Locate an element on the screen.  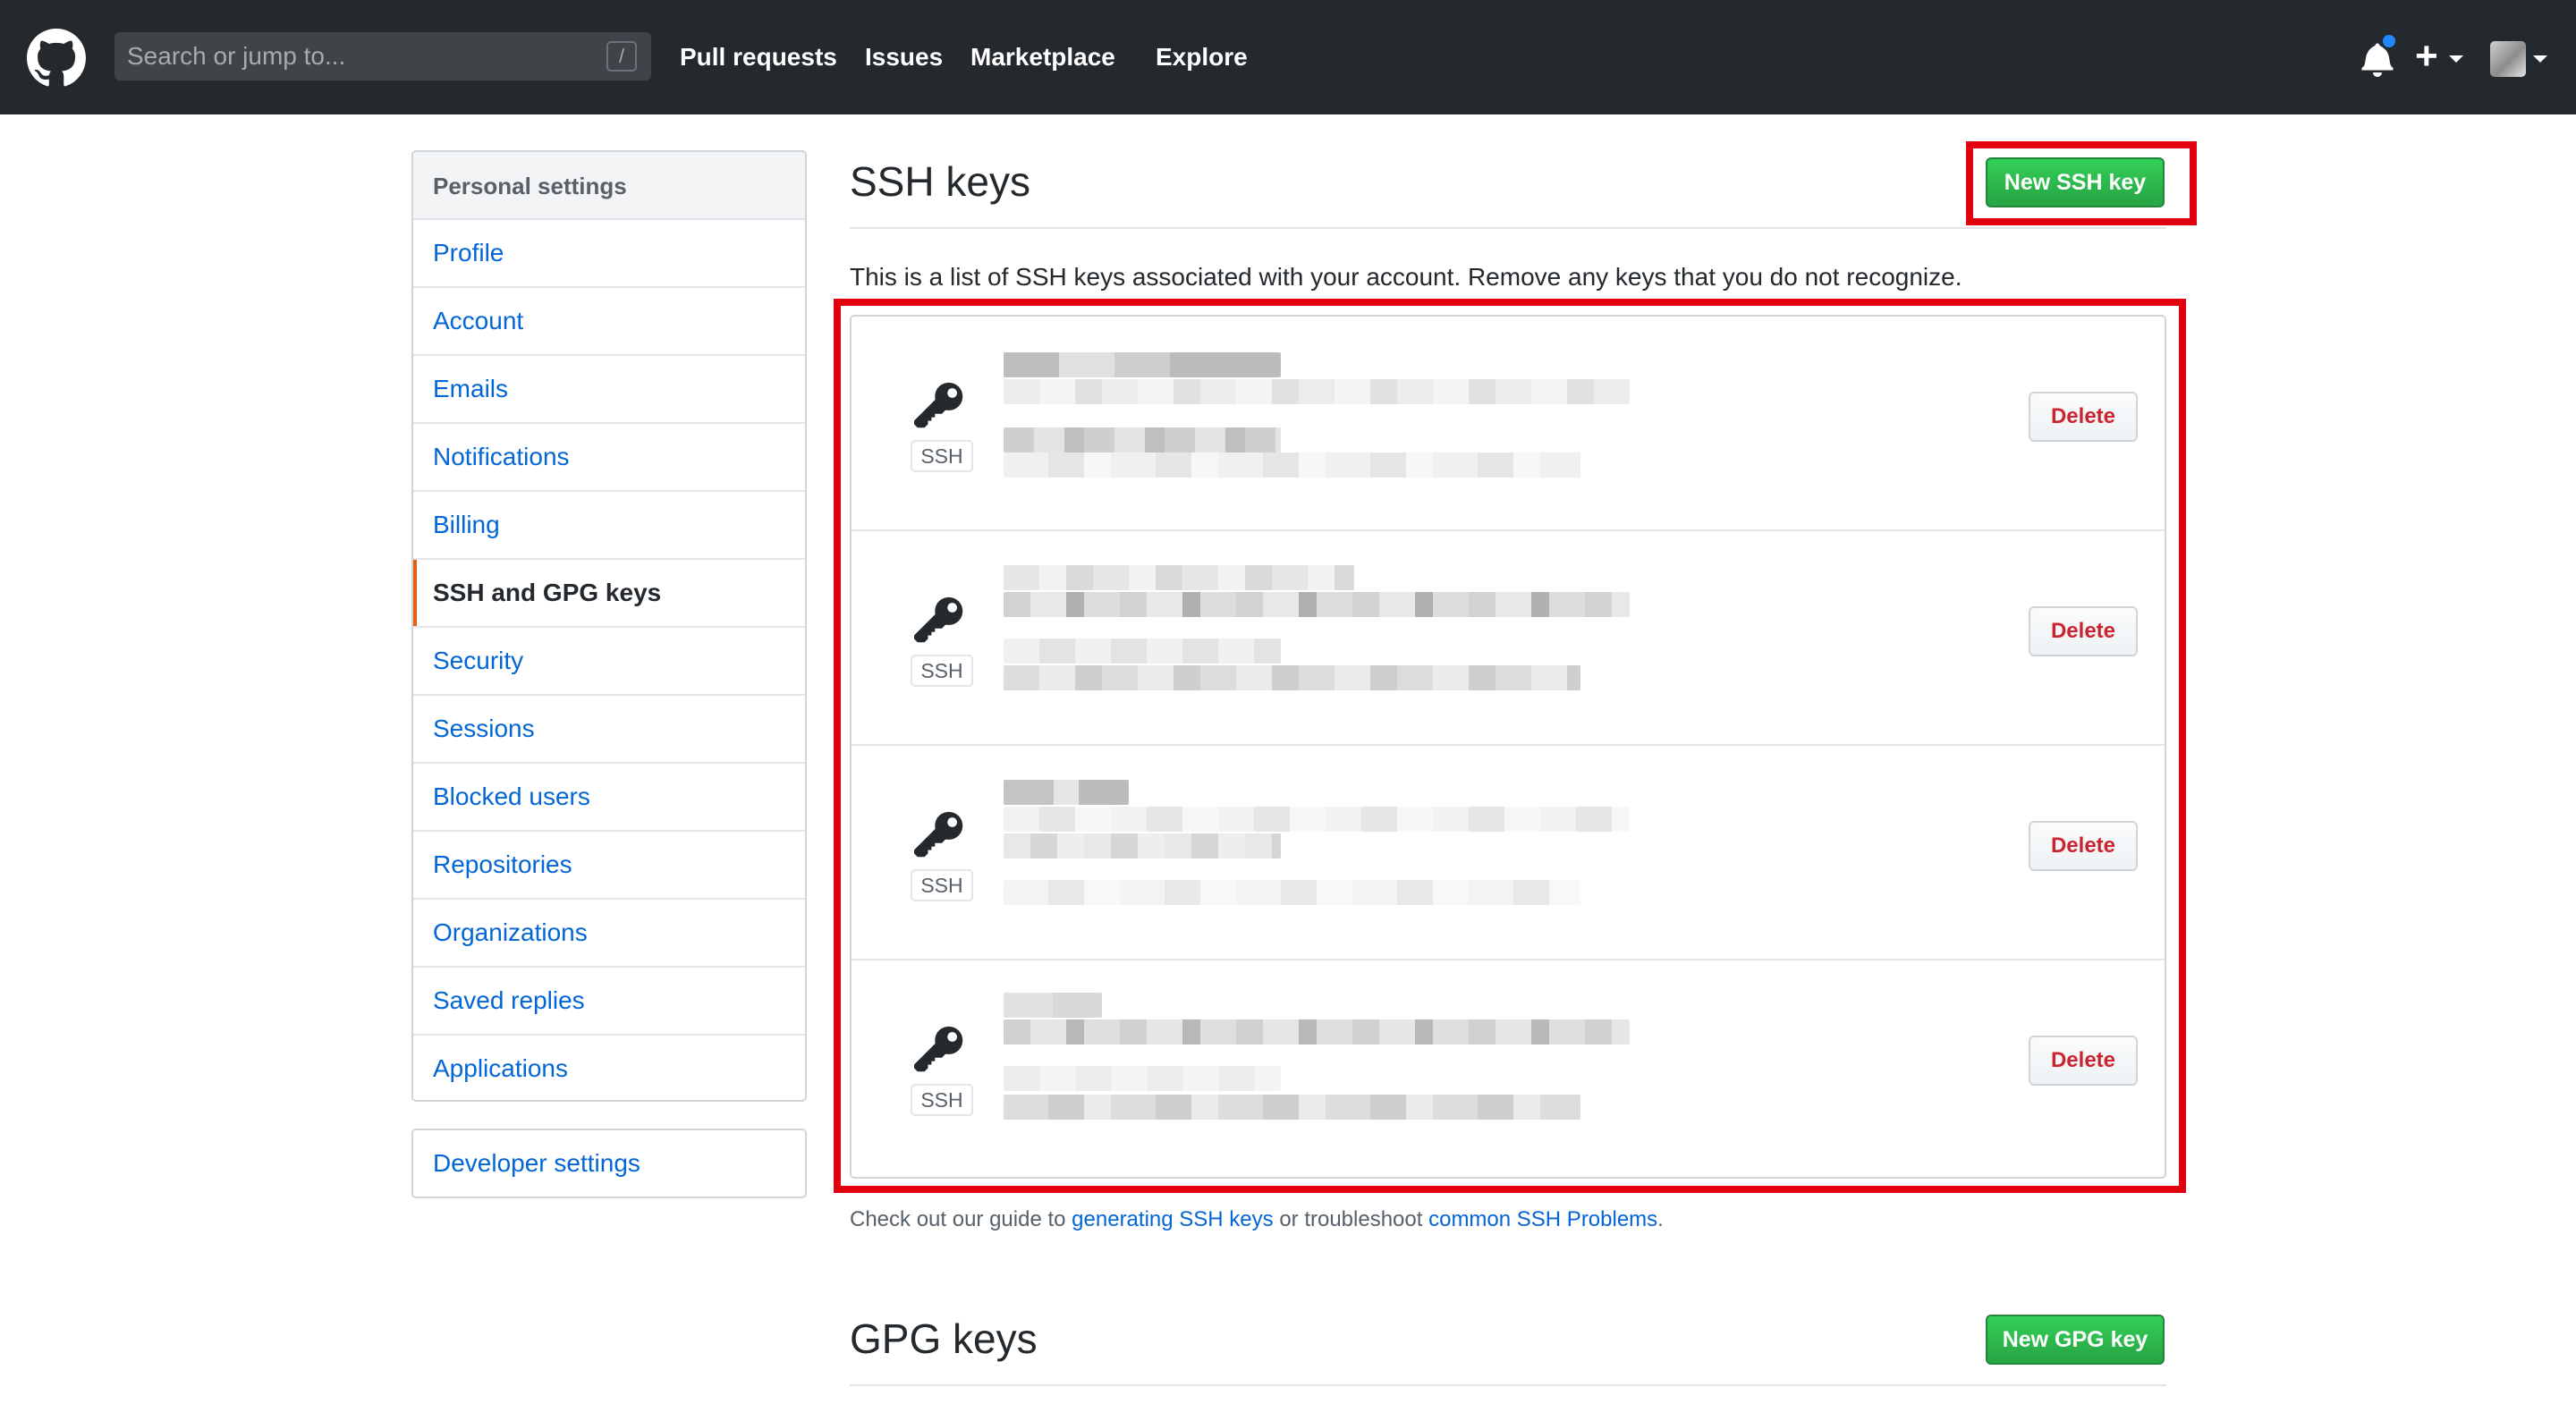
common-ssh-problems-link: common SSH Problems is located at coordinates (1542, 1219).